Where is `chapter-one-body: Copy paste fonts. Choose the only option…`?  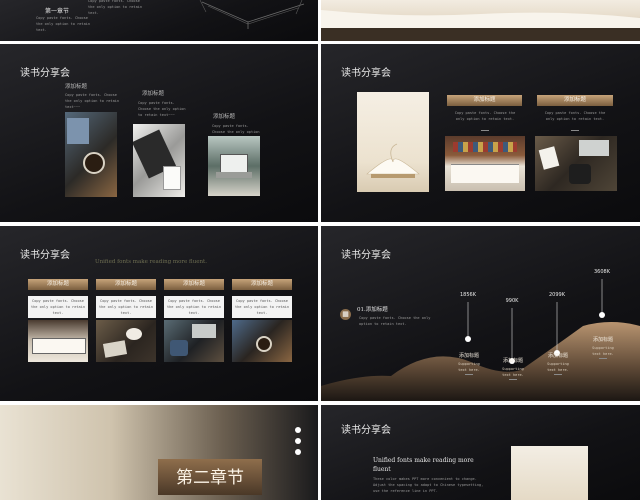 chapter-one-body: Copy paste fonts. Choose the only option… is located at coordinates (63, 24).